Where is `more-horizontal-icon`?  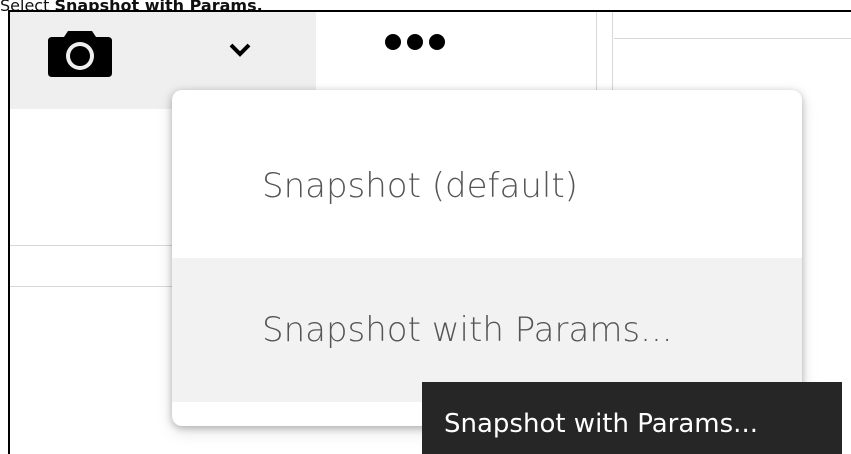
more-horizontal-icon is located at coordinates (415, 44).